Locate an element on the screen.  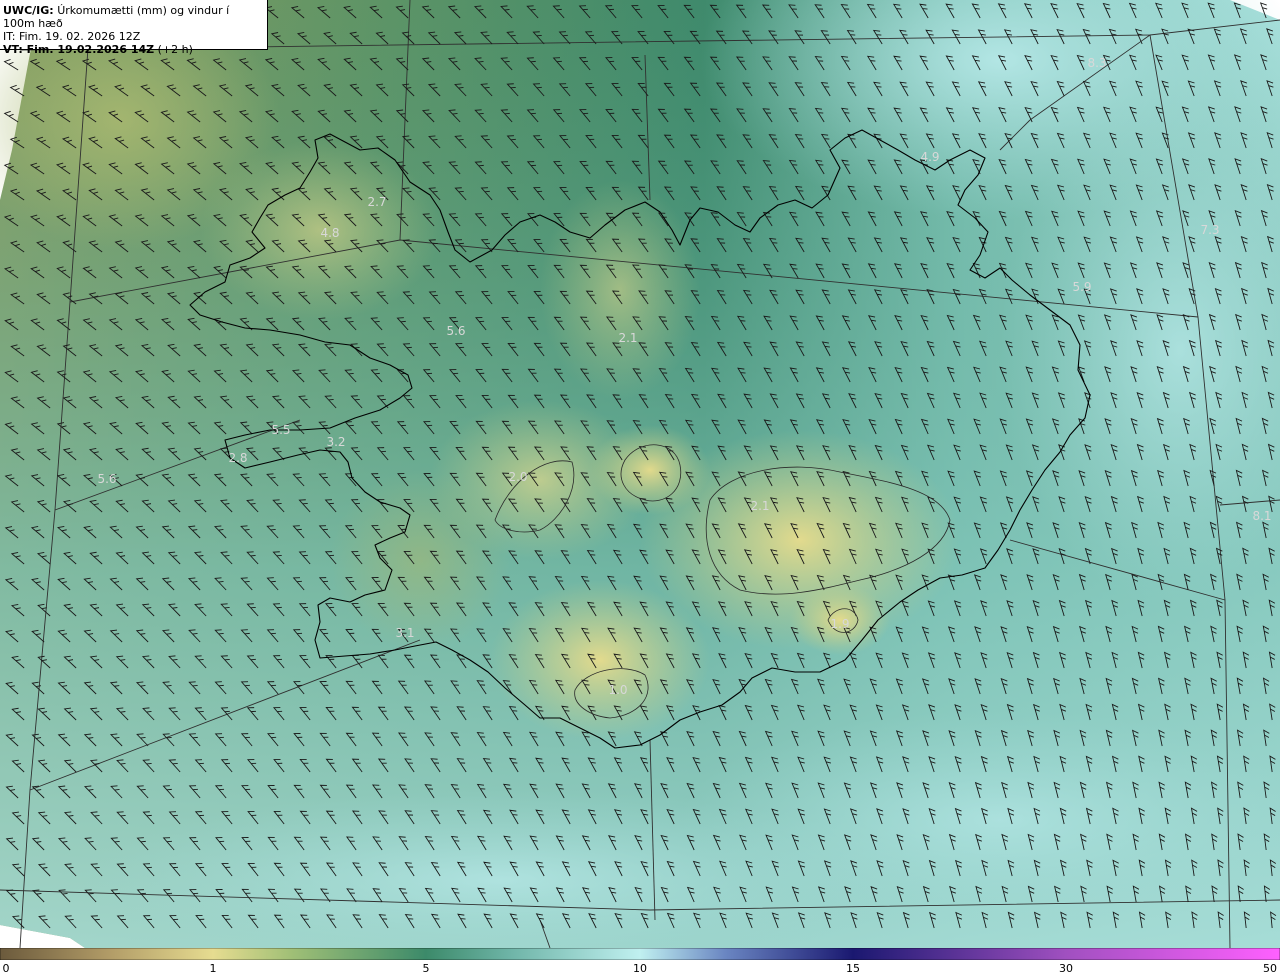
colorbar-ticks: 0 1 5 10 15 30 50 is located at coordinates (640, 970).